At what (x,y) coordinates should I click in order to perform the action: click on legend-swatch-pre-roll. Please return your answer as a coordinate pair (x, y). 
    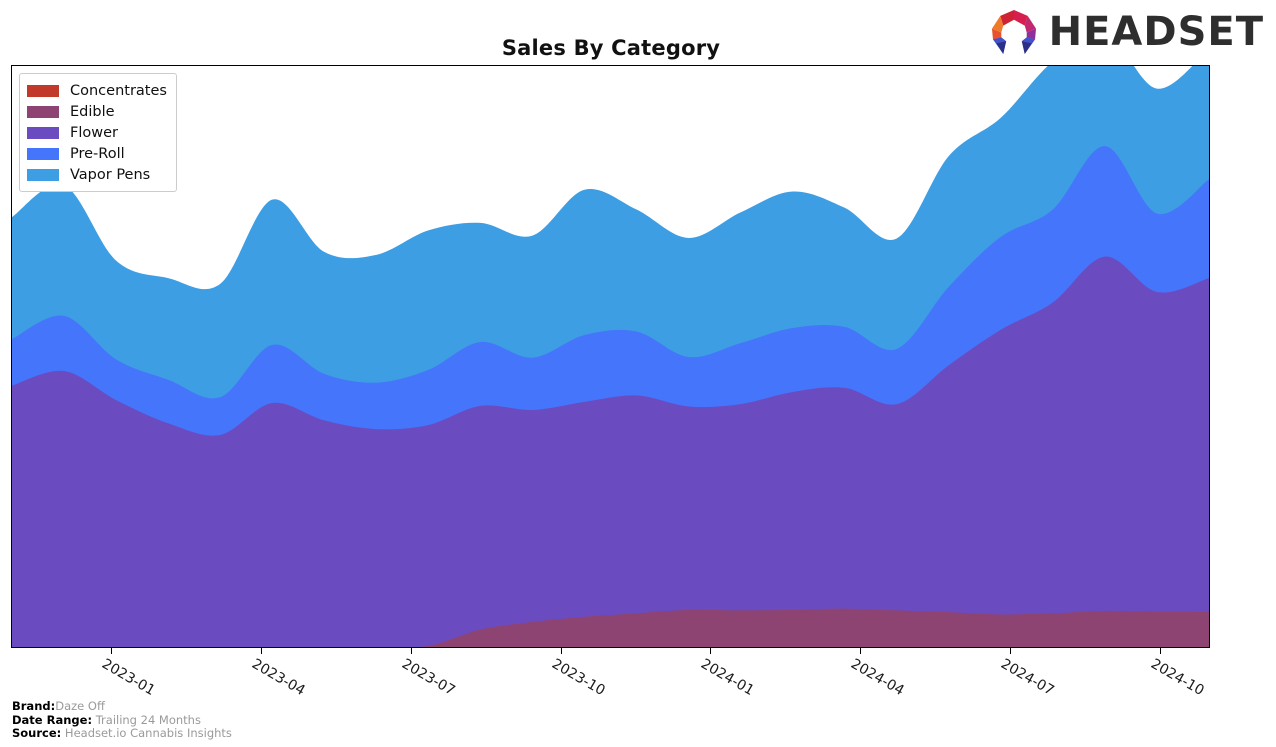
    Looking at the image, I should click on (43, 153).